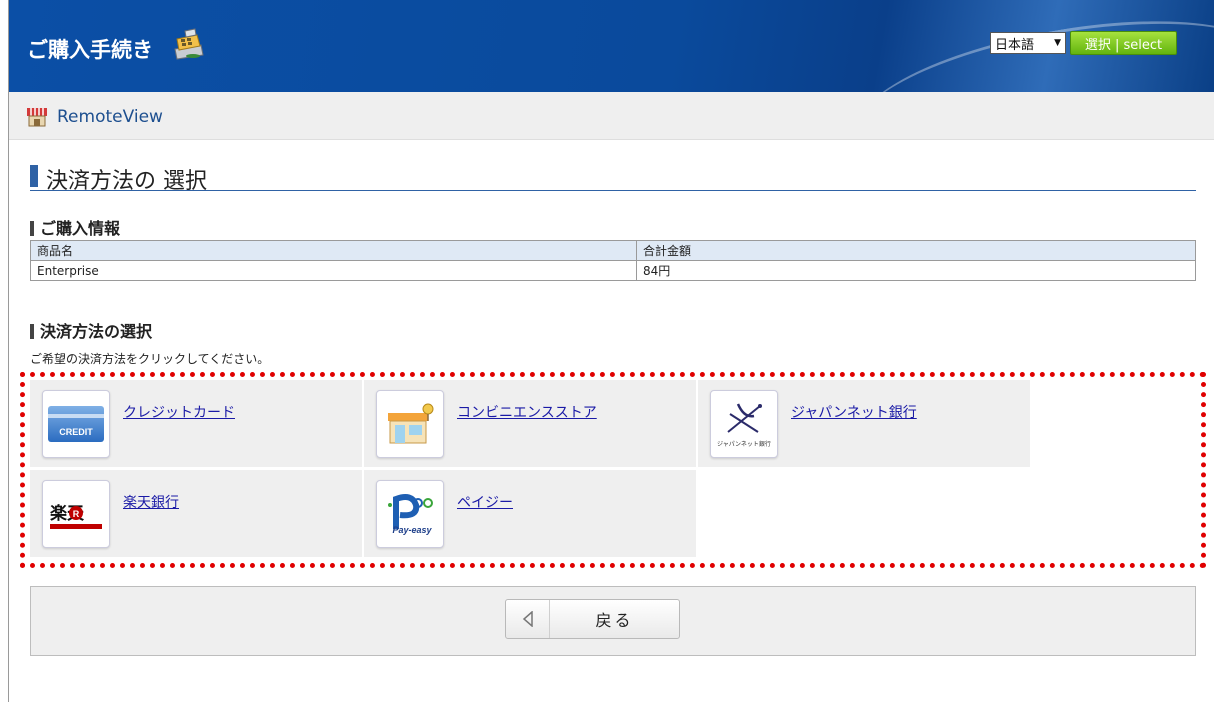  I want to click on column-header-product: 商品名, so click(333, 250).